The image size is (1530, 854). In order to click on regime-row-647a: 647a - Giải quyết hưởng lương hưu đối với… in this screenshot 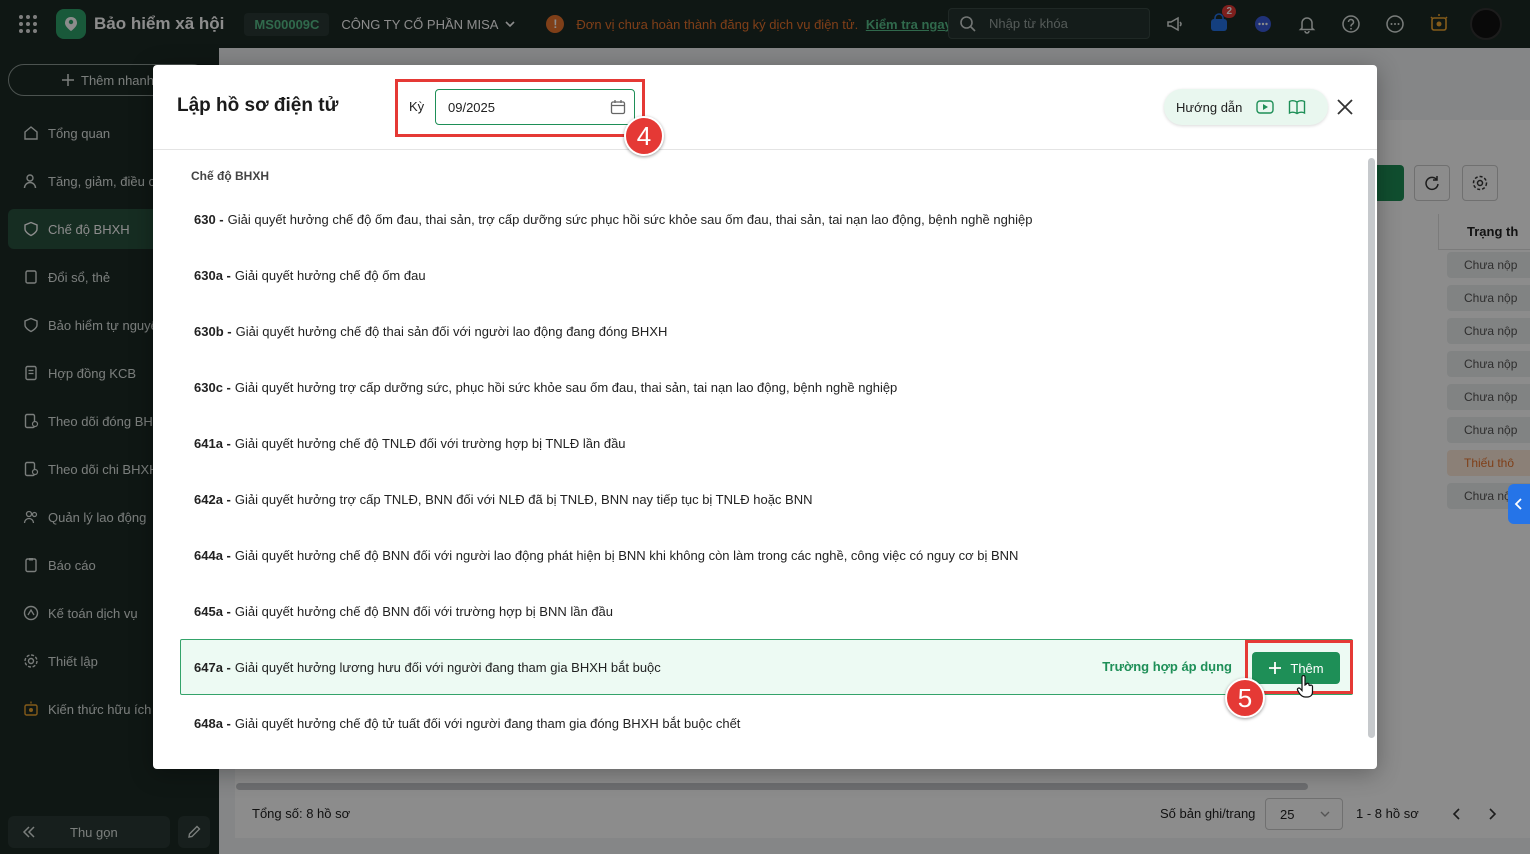, I will do `click(766, 667)`.